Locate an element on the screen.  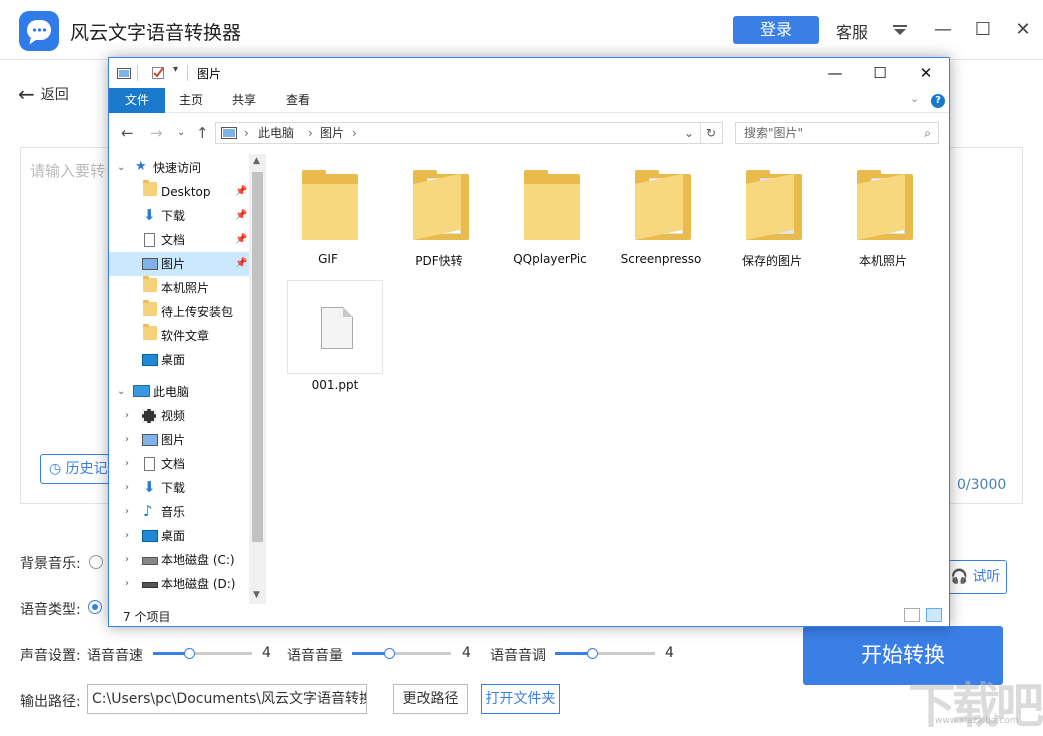
back-nav-icon: ← is located at coordinates (127, 133).